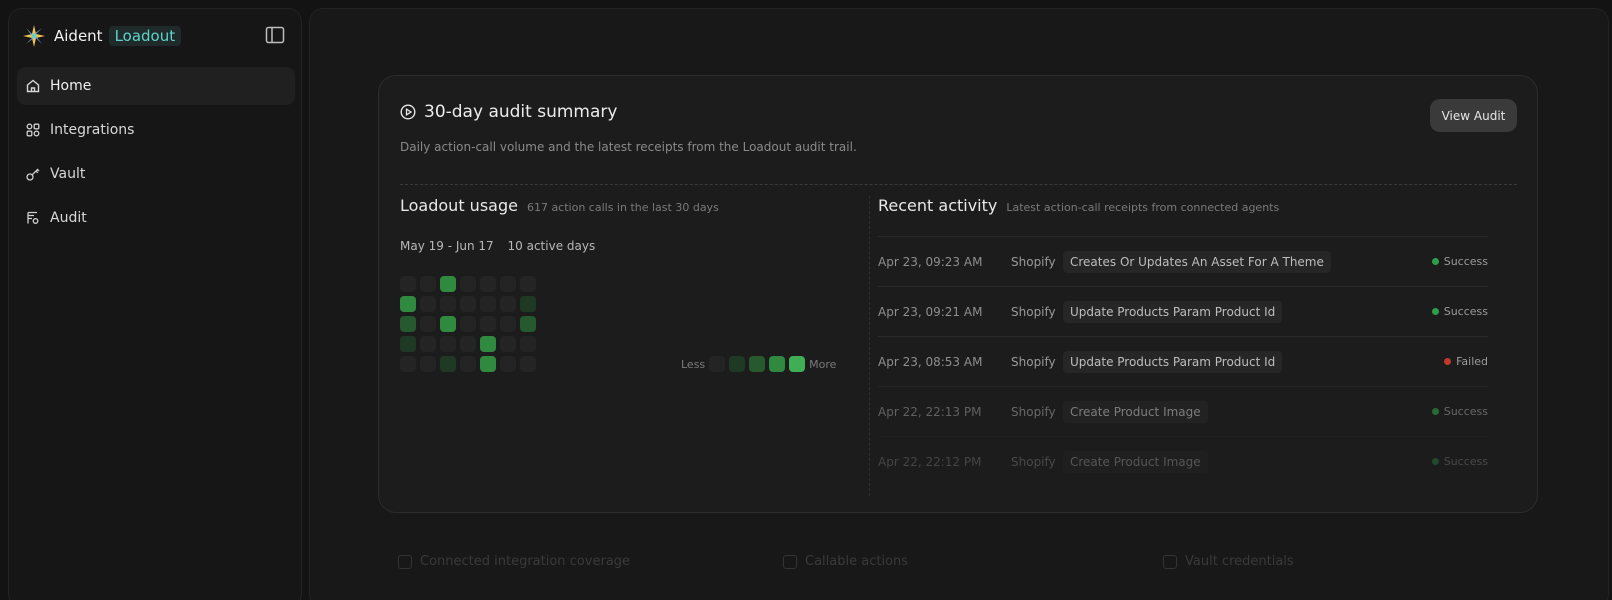  What do you see at coordinates (101, 36) in the screenshot?
I see `brand: Aident Loadout` at bounding box center [101, 36].